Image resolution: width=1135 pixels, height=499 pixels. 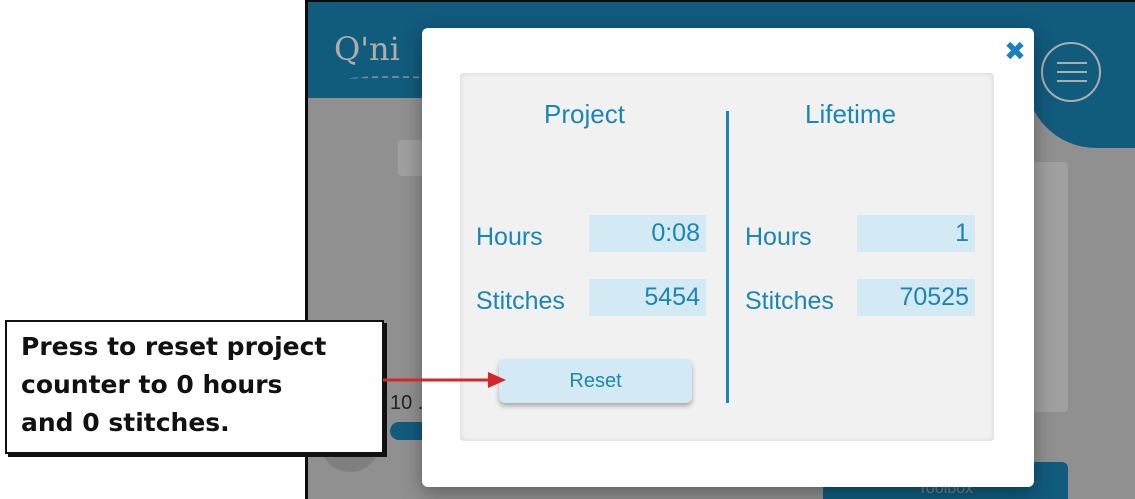 What do you see at coordinates (916, 297) in the screenshot?
I see `lifetime-stitches-value: 70525` at bounding box center [916, 297].